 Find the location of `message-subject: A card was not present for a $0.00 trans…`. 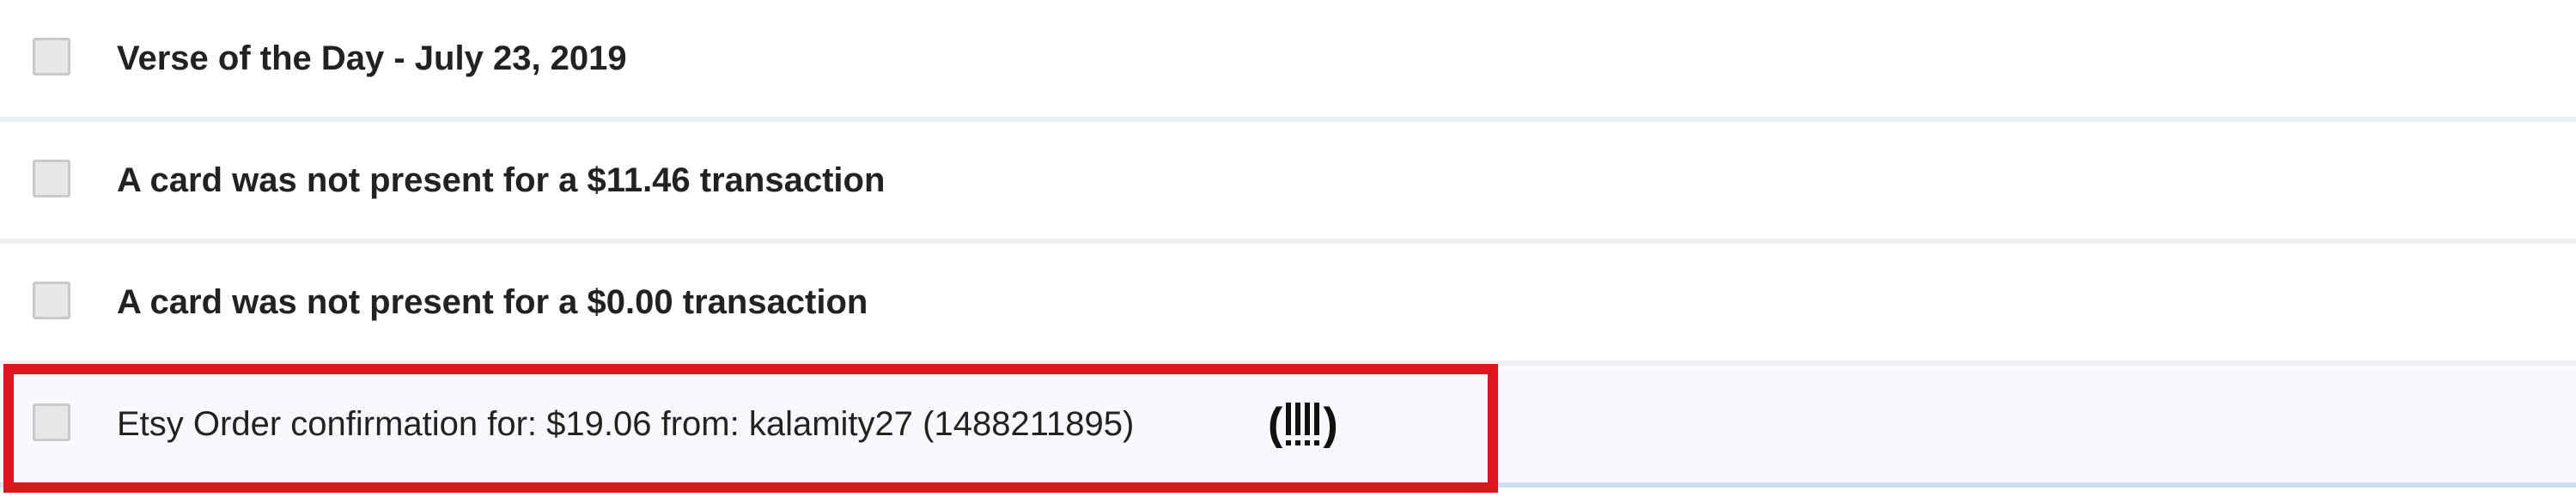

message-subject: A card was not present for a $0.00 trans… is located at coordinates (492, 302).